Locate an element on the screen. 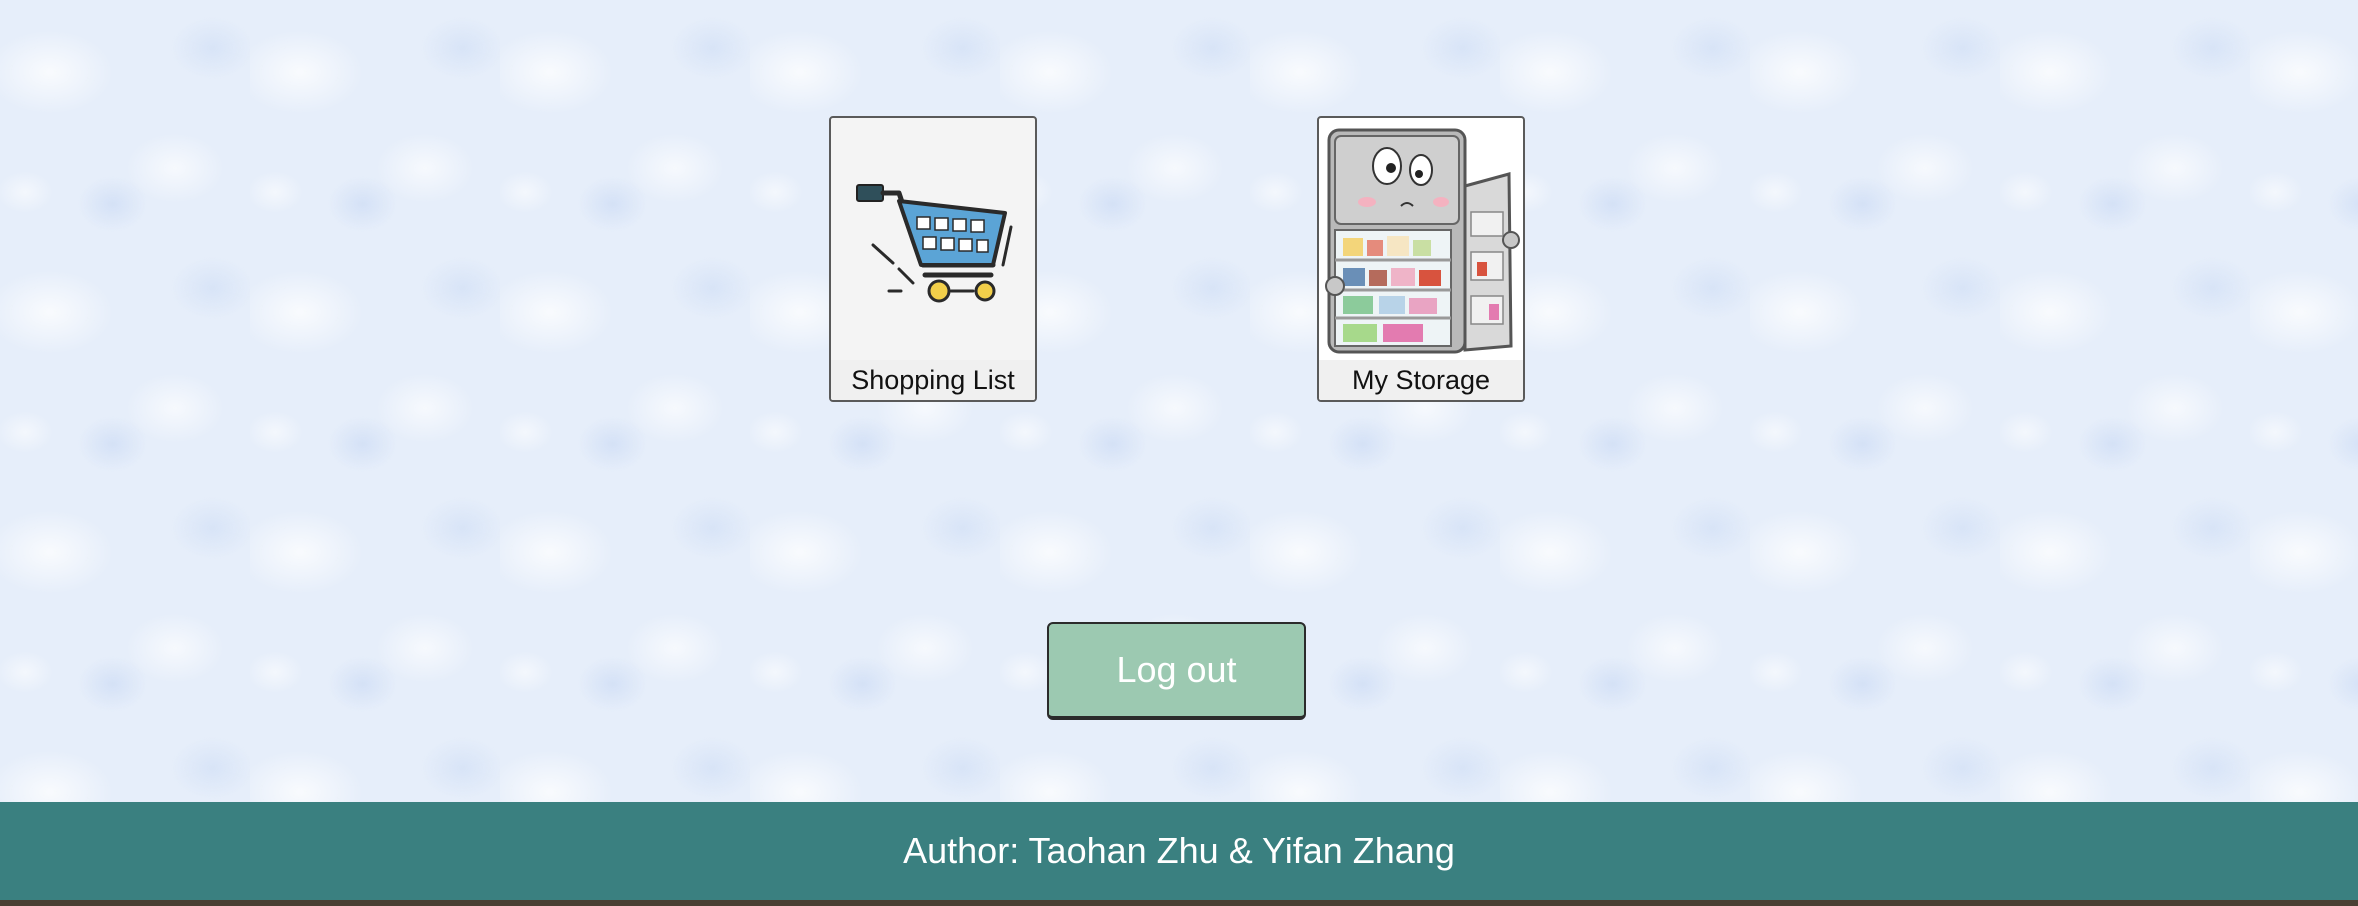 Image resolution: width=2358 pixels, height=906 pixels. footer: Author: Taohan Zhu & Yifan Zhang is located at coordinates (1179, 851).